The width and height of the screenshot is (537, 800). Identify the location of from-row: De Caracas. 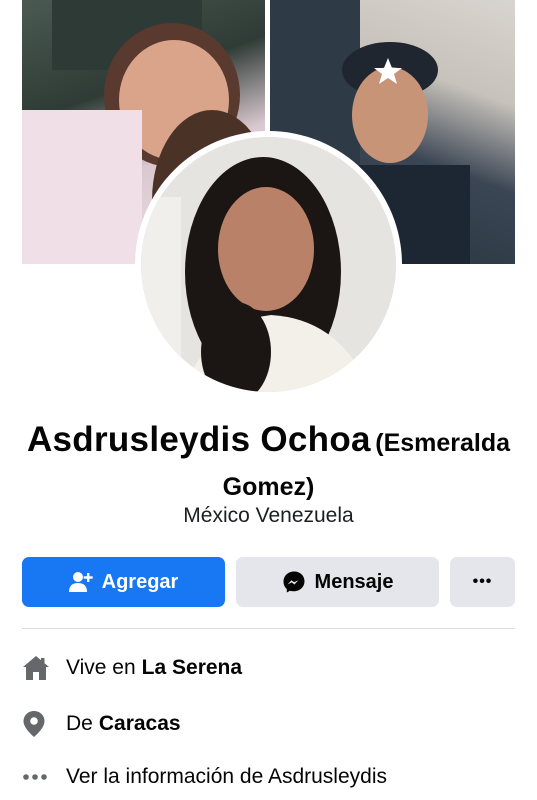
(268, 724).